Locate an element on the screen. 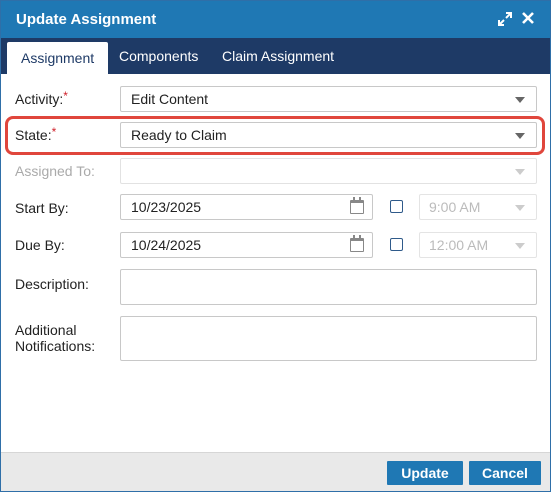 The width and height of the screenshot is (551, 492). state-label: State:* is located at coordinates (36, 134).